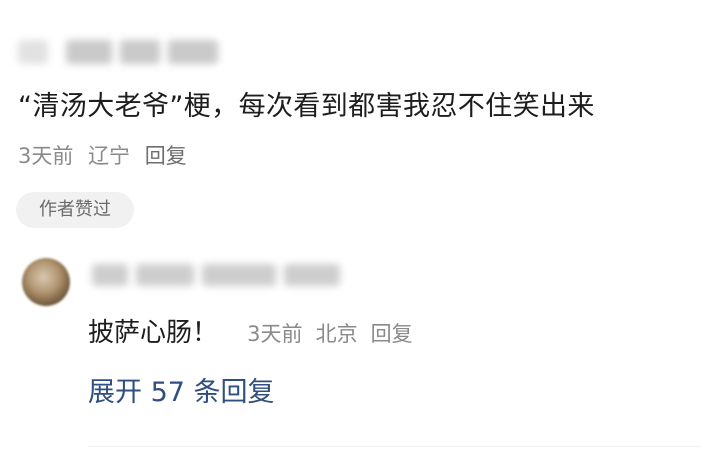 This screenshot has width=701, height=467. Describe the element at coordinates (46, 156) in the screenshot. I see `comment-time: 3天前` at that location.